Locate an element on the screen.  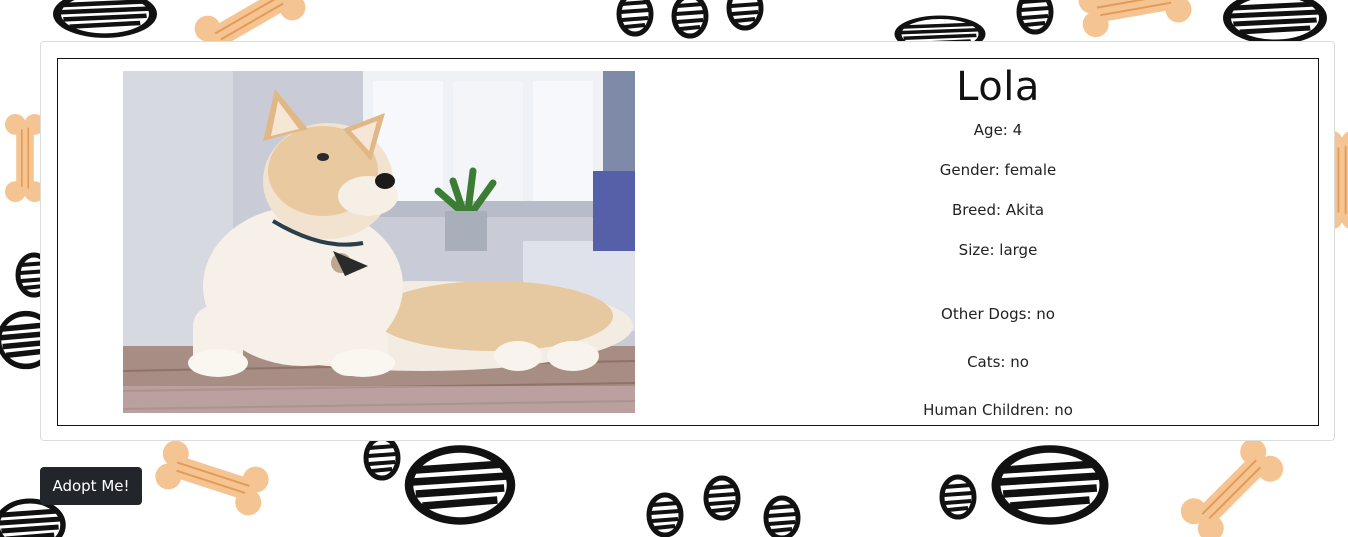
pet-name: Lola is located at coordinates (998, 87).